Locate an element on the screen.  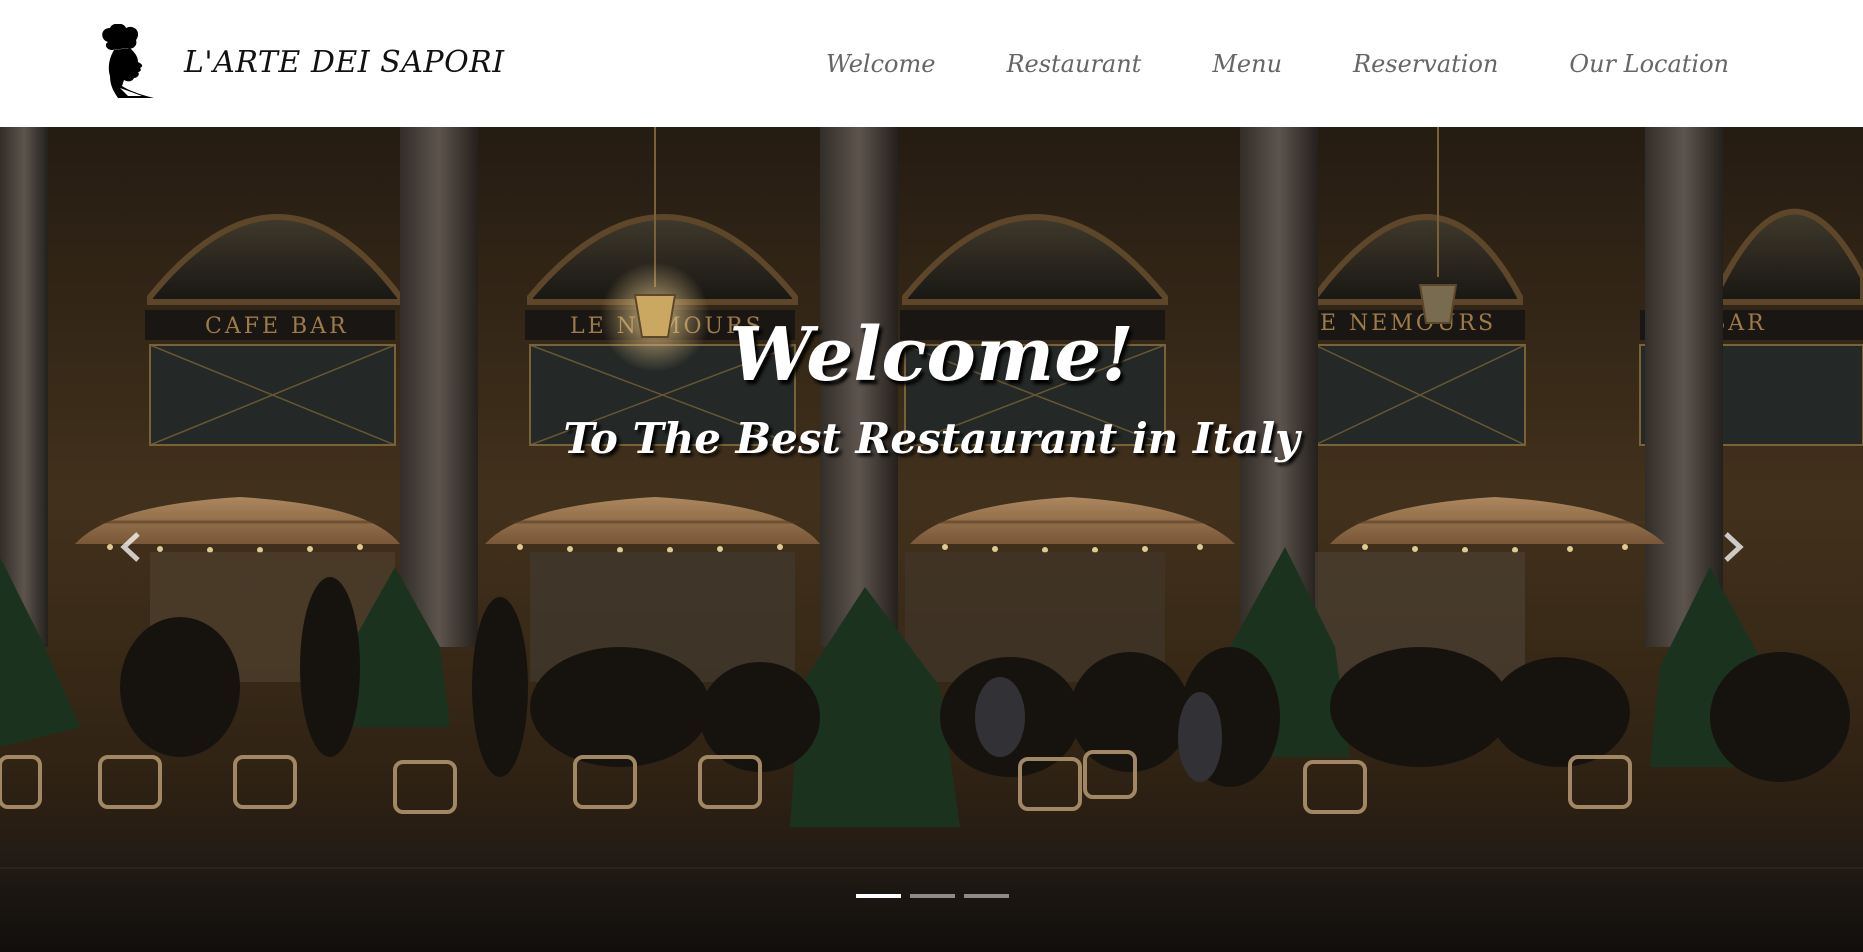
brand-name: L'ARTE DEI SAPORI is located at coordinates (344, 62).